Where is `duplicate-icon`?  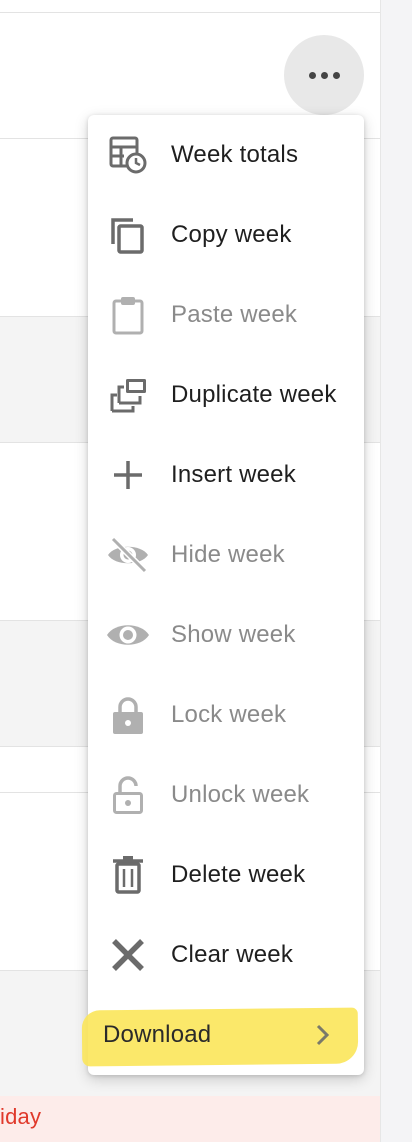
duplicate-icon is located at coordinates (128, 395).